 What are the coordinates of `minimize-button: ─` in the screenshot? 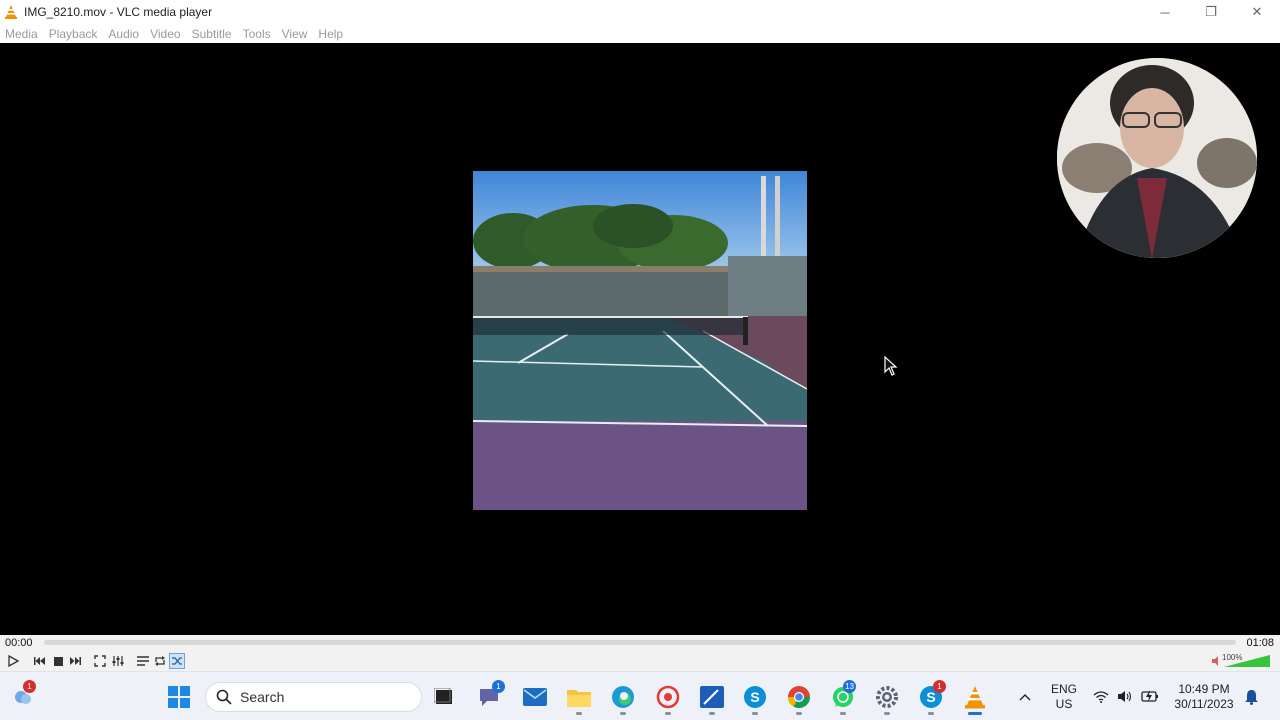 It's located at (1165, 12).